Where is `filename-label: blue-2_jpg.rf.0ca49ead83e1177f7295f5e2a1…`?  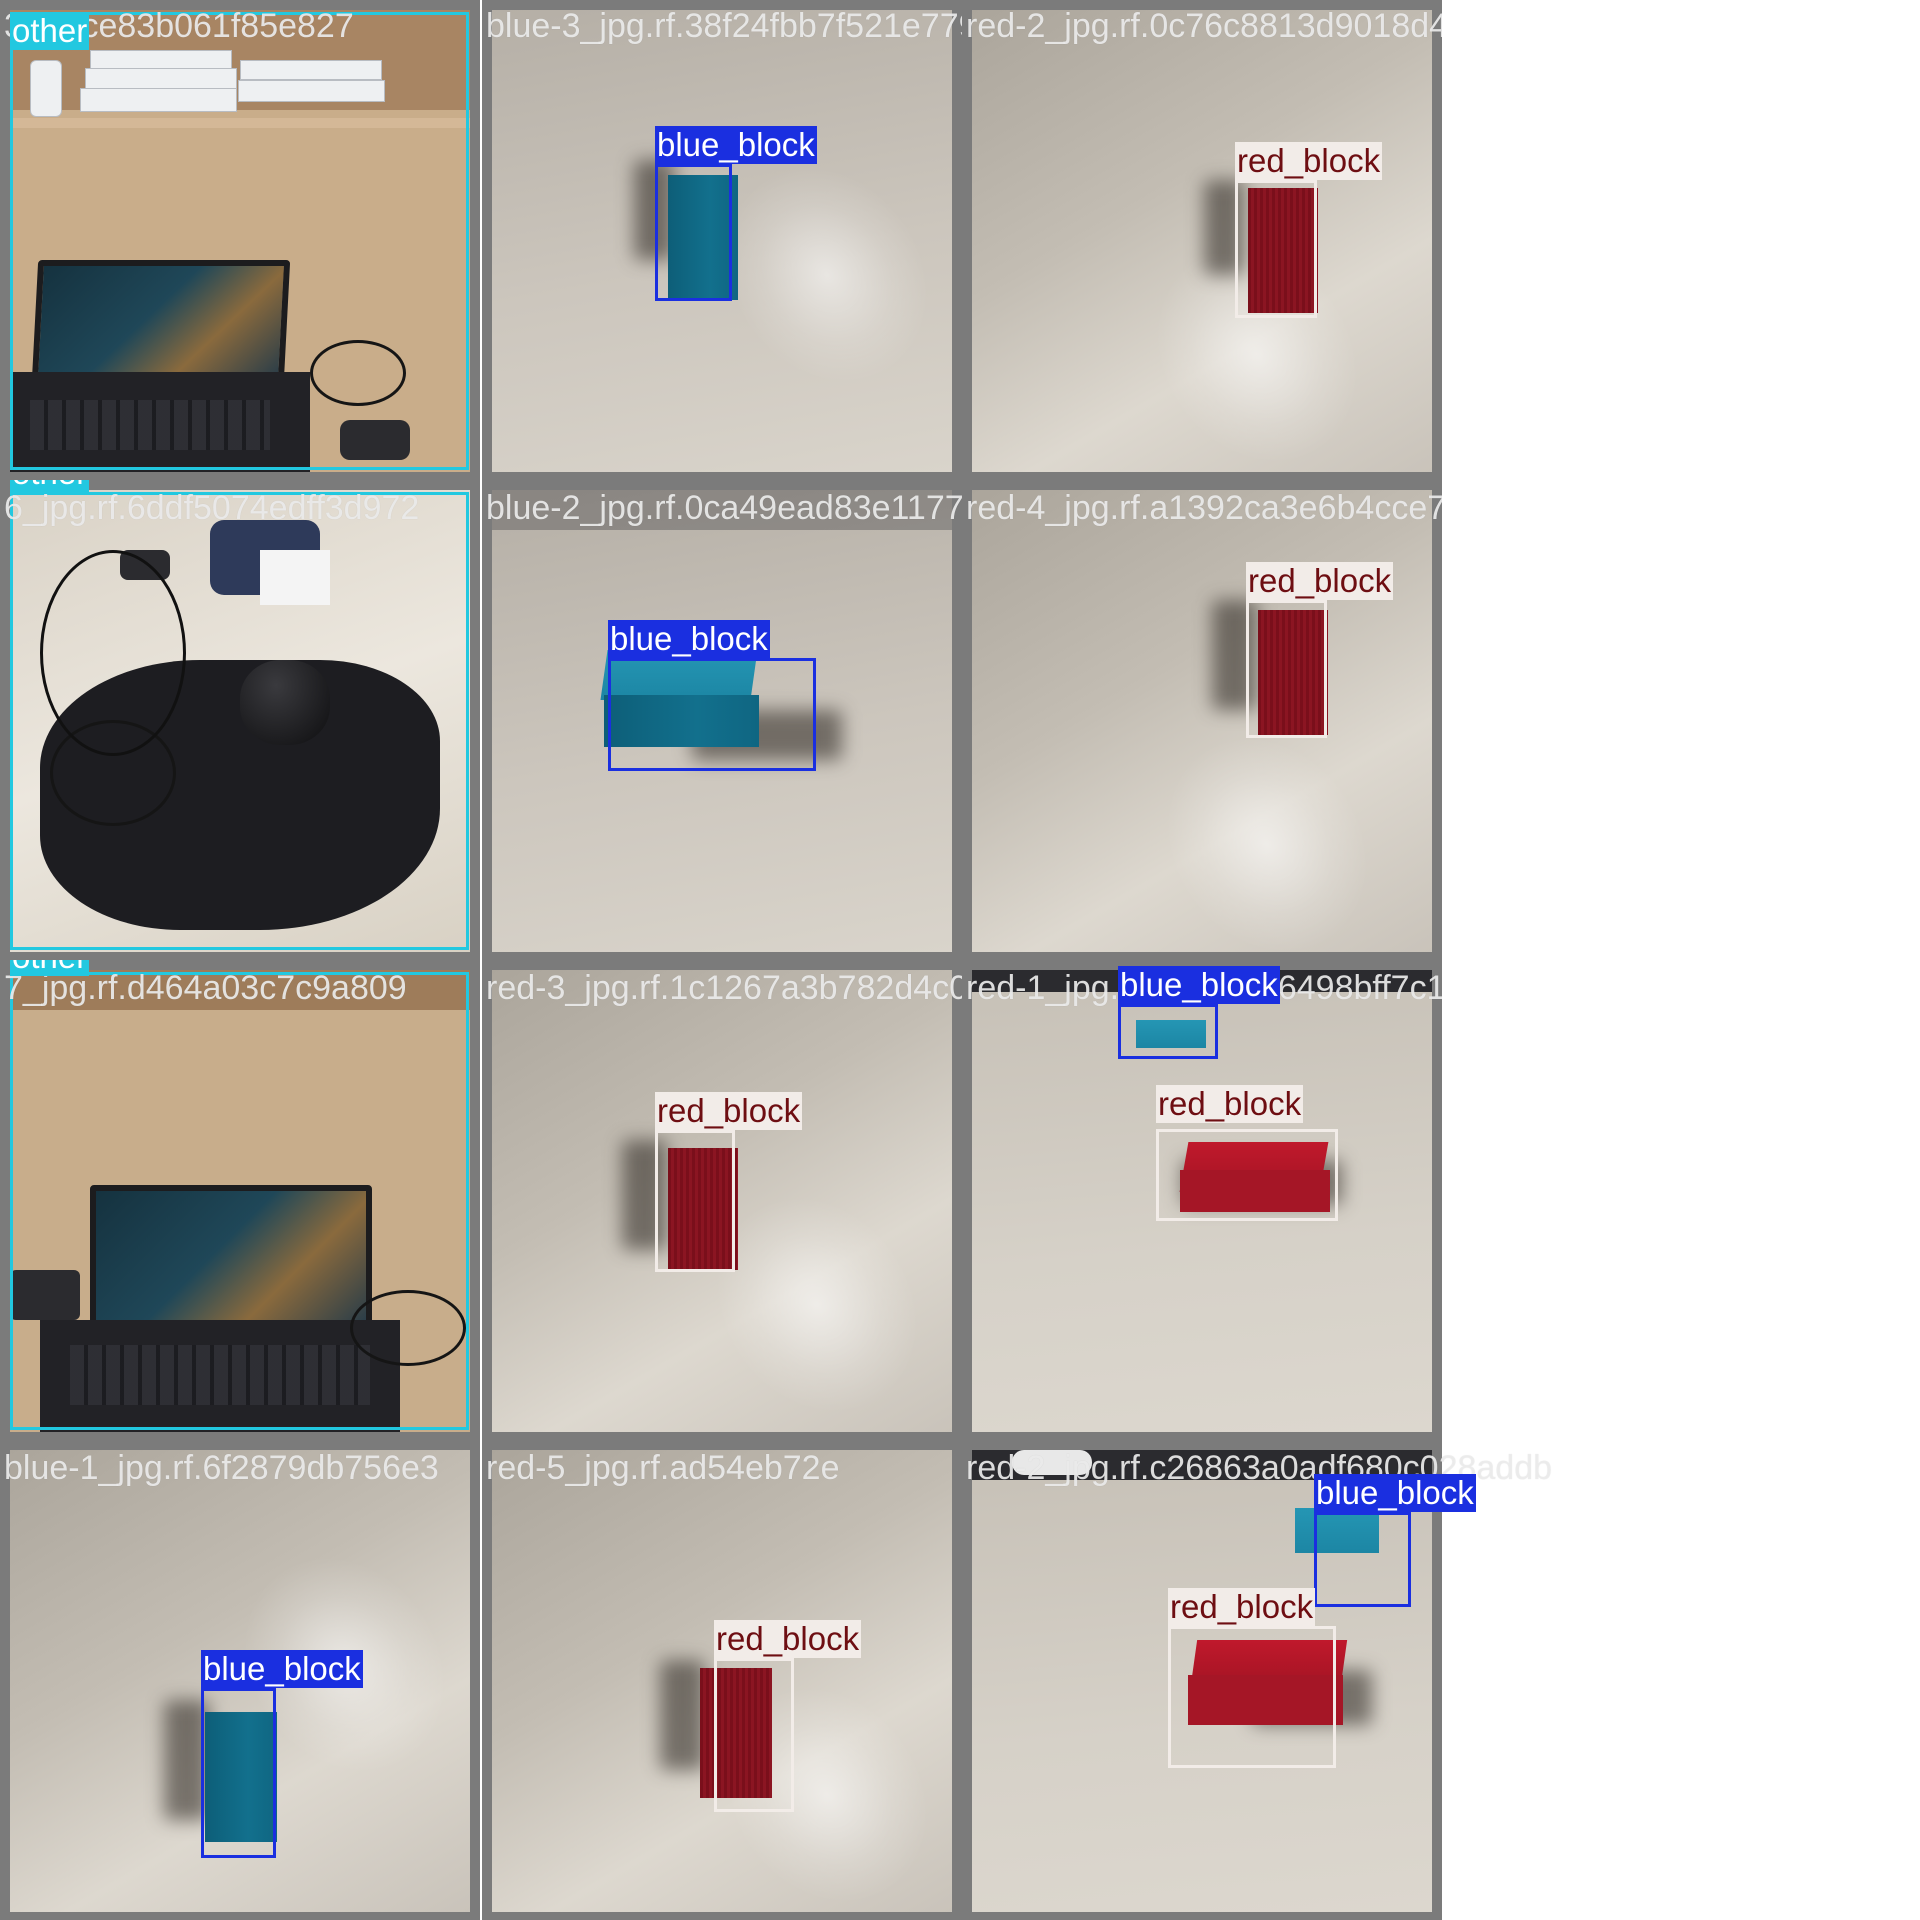 filename-label: blue-2_jpg.rf.0ca49ead83e1177f7295f5e2a1… is located at coordinates (724, 508).